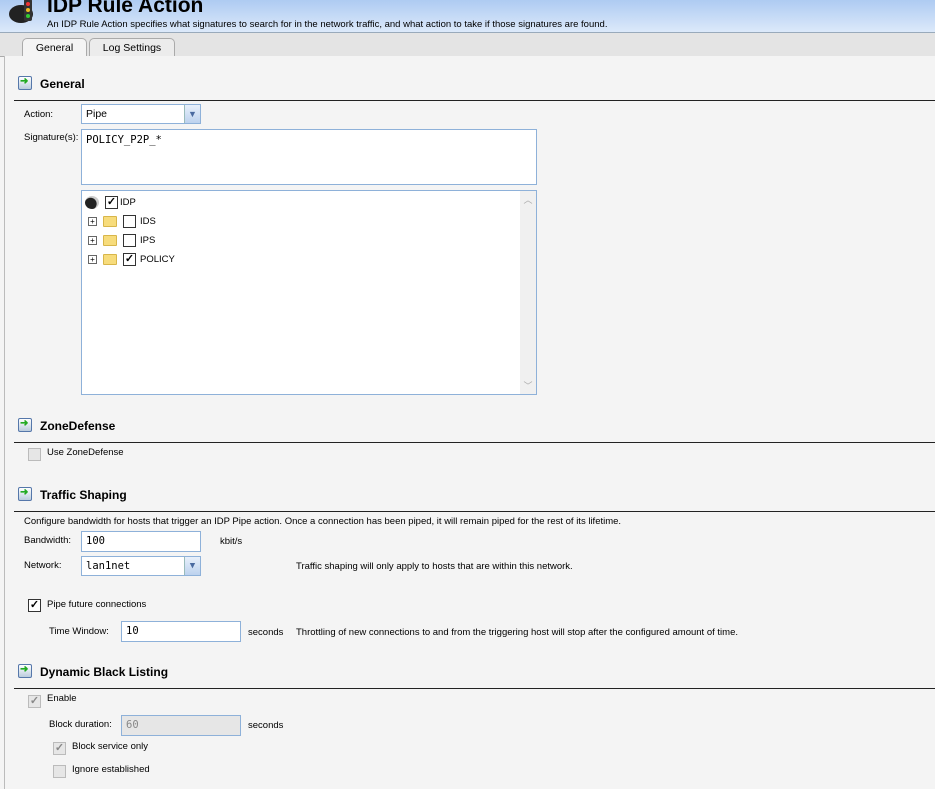 This screenshot has width=935, height=789. I want to click on network-value: lan1net, so click(108, 566).